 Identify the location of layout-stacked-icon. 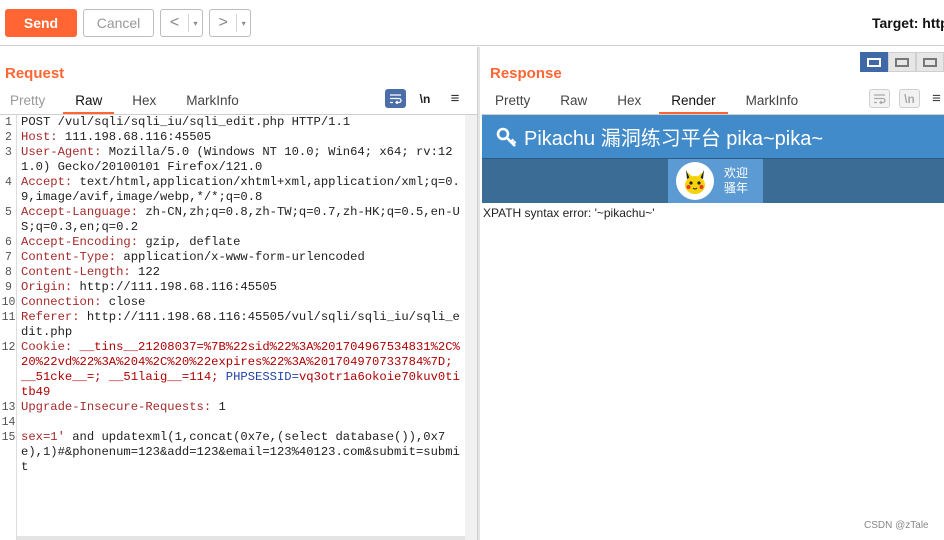
(902, 62).